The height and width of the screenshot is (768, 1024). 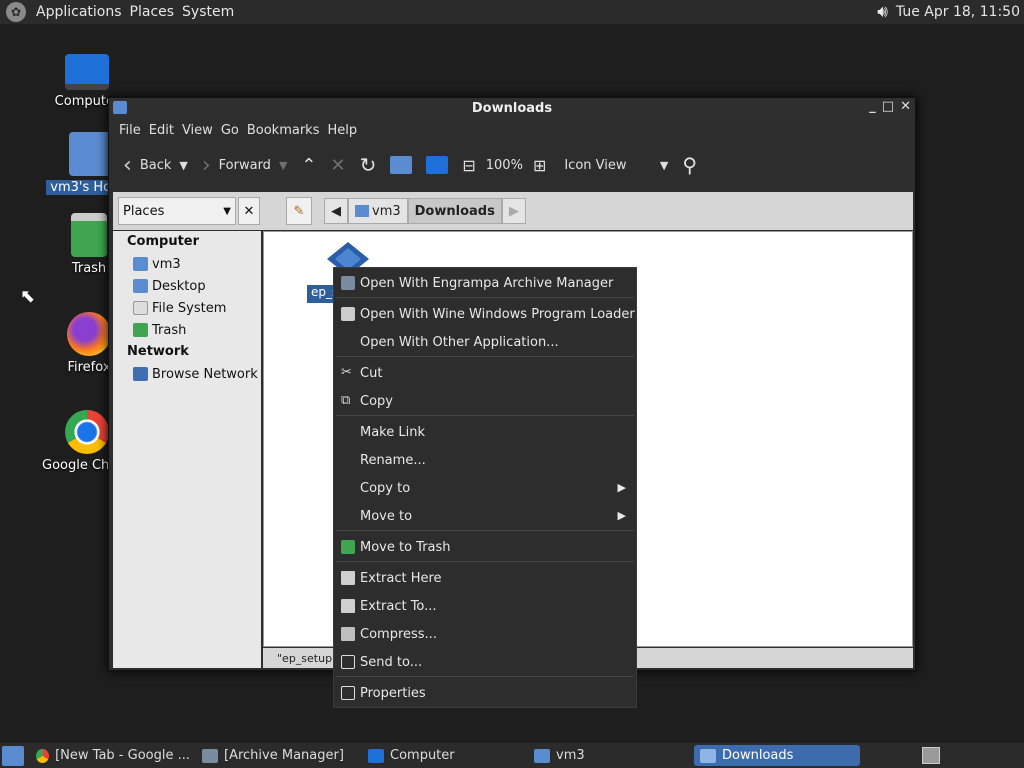 What do you see at coordinates (539, 165) in the screenshot?
I see `zoom-in-button: ⊞` at bounding box center [539, 165].